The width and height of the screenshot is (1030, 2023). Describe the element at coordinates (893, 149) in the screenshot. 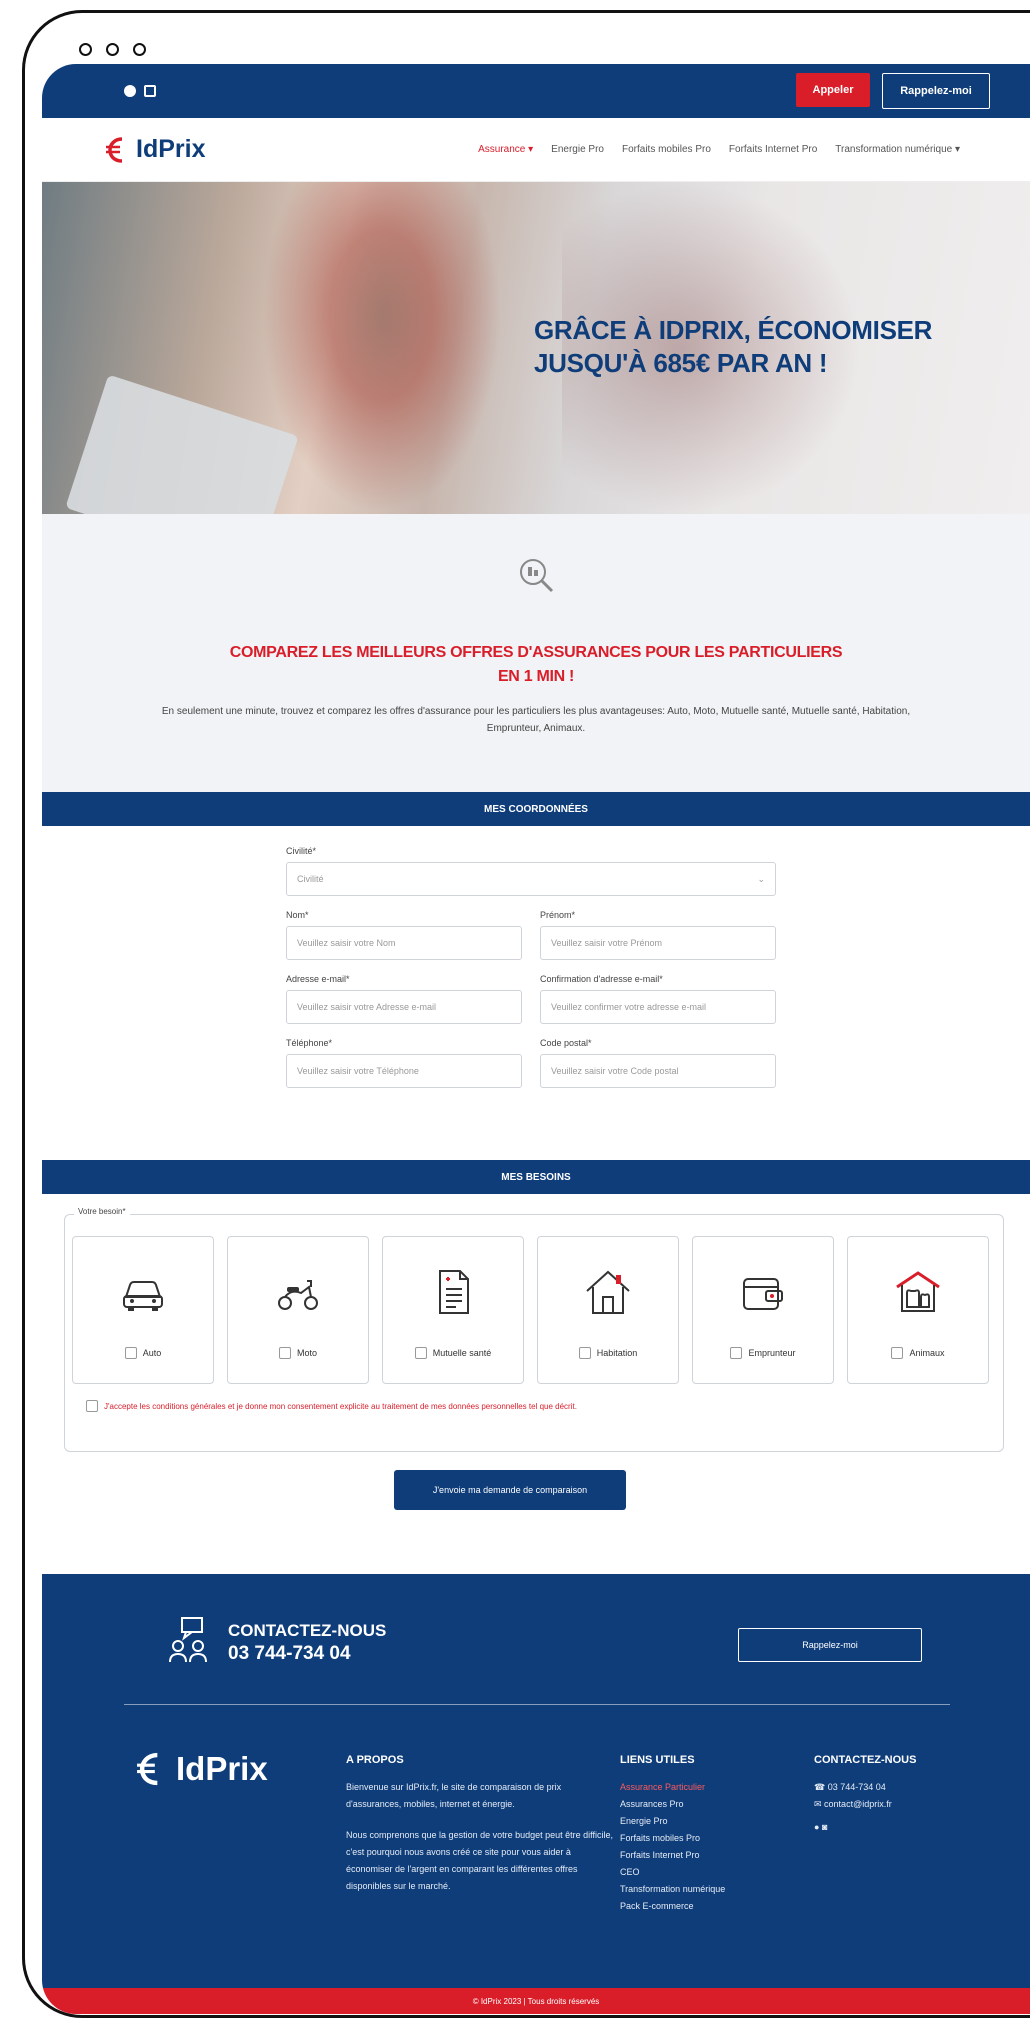

I see `nav-item-label: Transformation numérique` at that location.